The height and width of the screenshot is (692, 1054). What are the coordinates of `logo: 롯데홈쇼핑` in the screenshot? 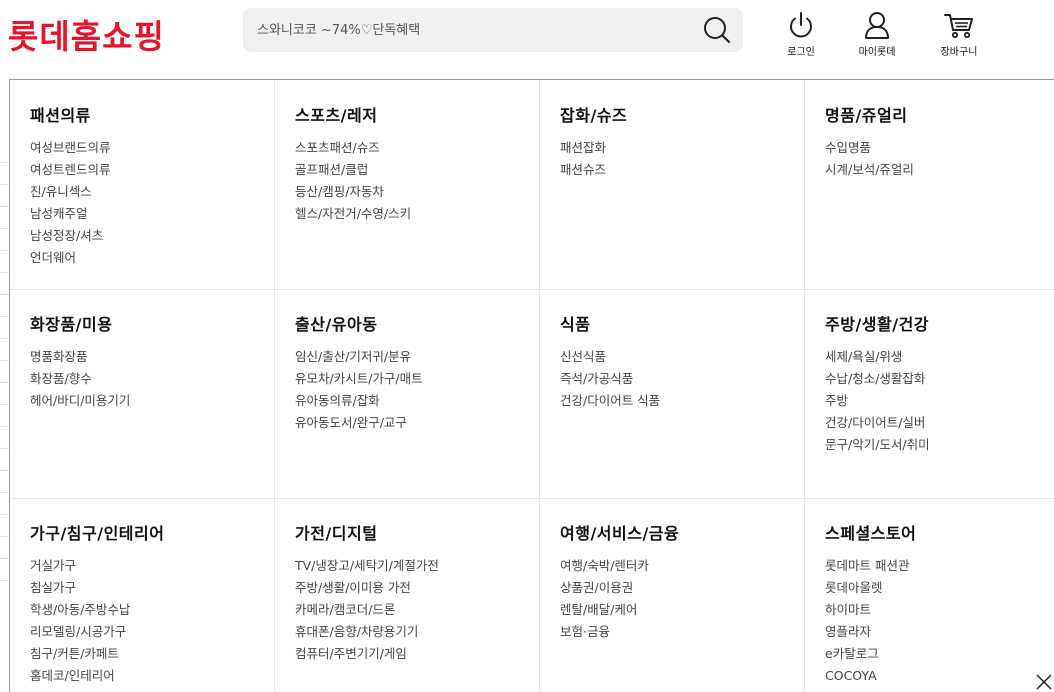 It's located at (86, 34).